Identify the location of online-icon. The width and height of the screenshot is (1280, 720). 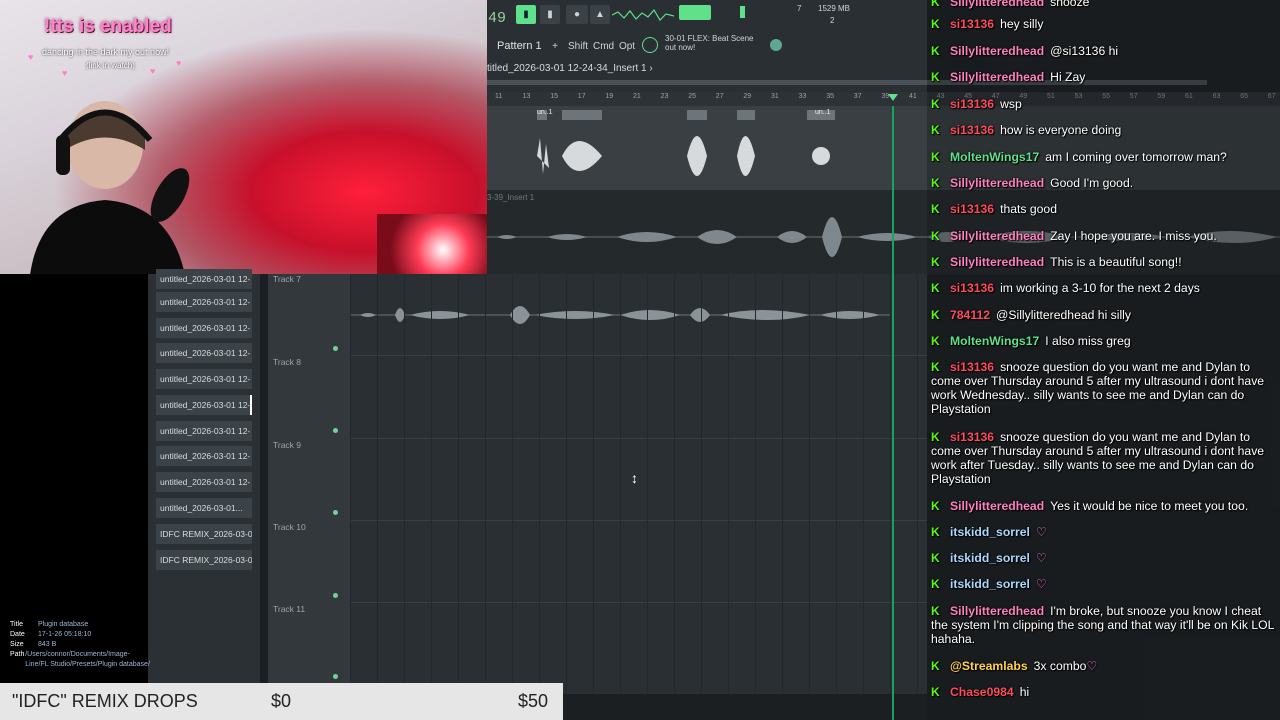
(776, 45).